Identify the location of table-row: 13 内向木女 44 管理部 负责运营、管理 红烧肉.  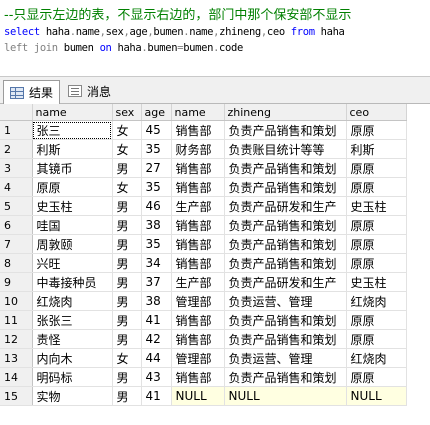
(203, 358).